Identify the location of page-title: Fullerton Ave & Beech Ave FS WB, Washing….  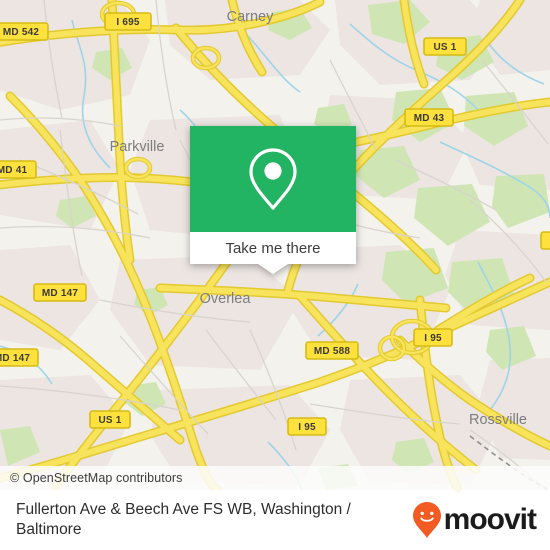
(183, 519).